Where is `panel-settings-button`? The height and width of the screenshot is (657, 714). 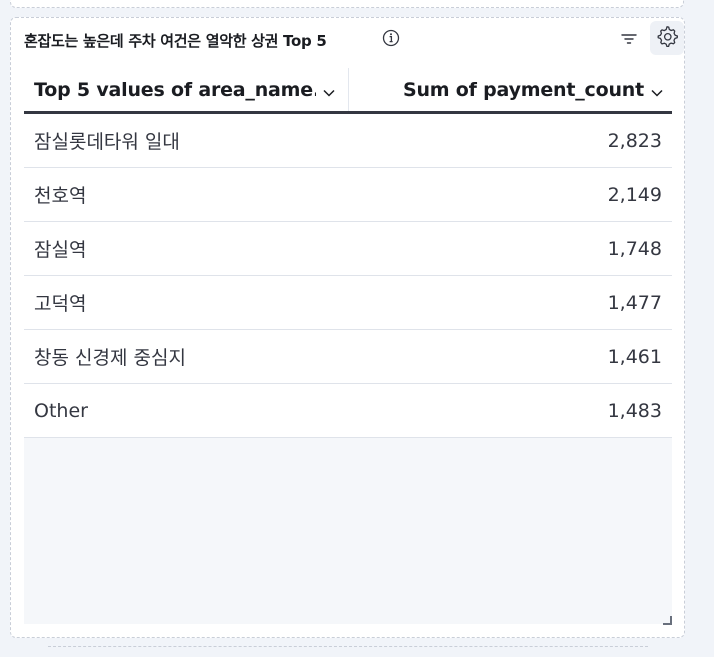
panel-settings-button is located at coordinates (667, 38).